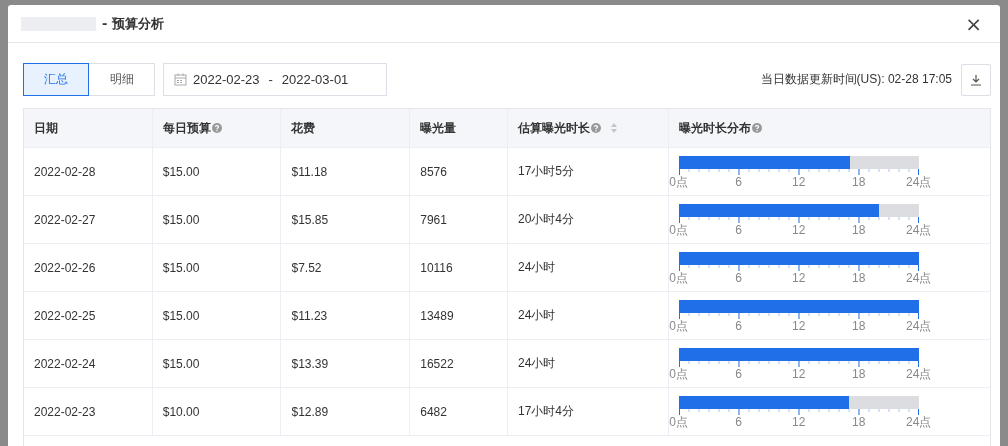 Image resolution: width=1008 pixels, height=446 pixels. What do you see at coordinates (546, 411) in the screenshot?
I see `table-cell: 17小时4分` at bounding box center [546, 411].